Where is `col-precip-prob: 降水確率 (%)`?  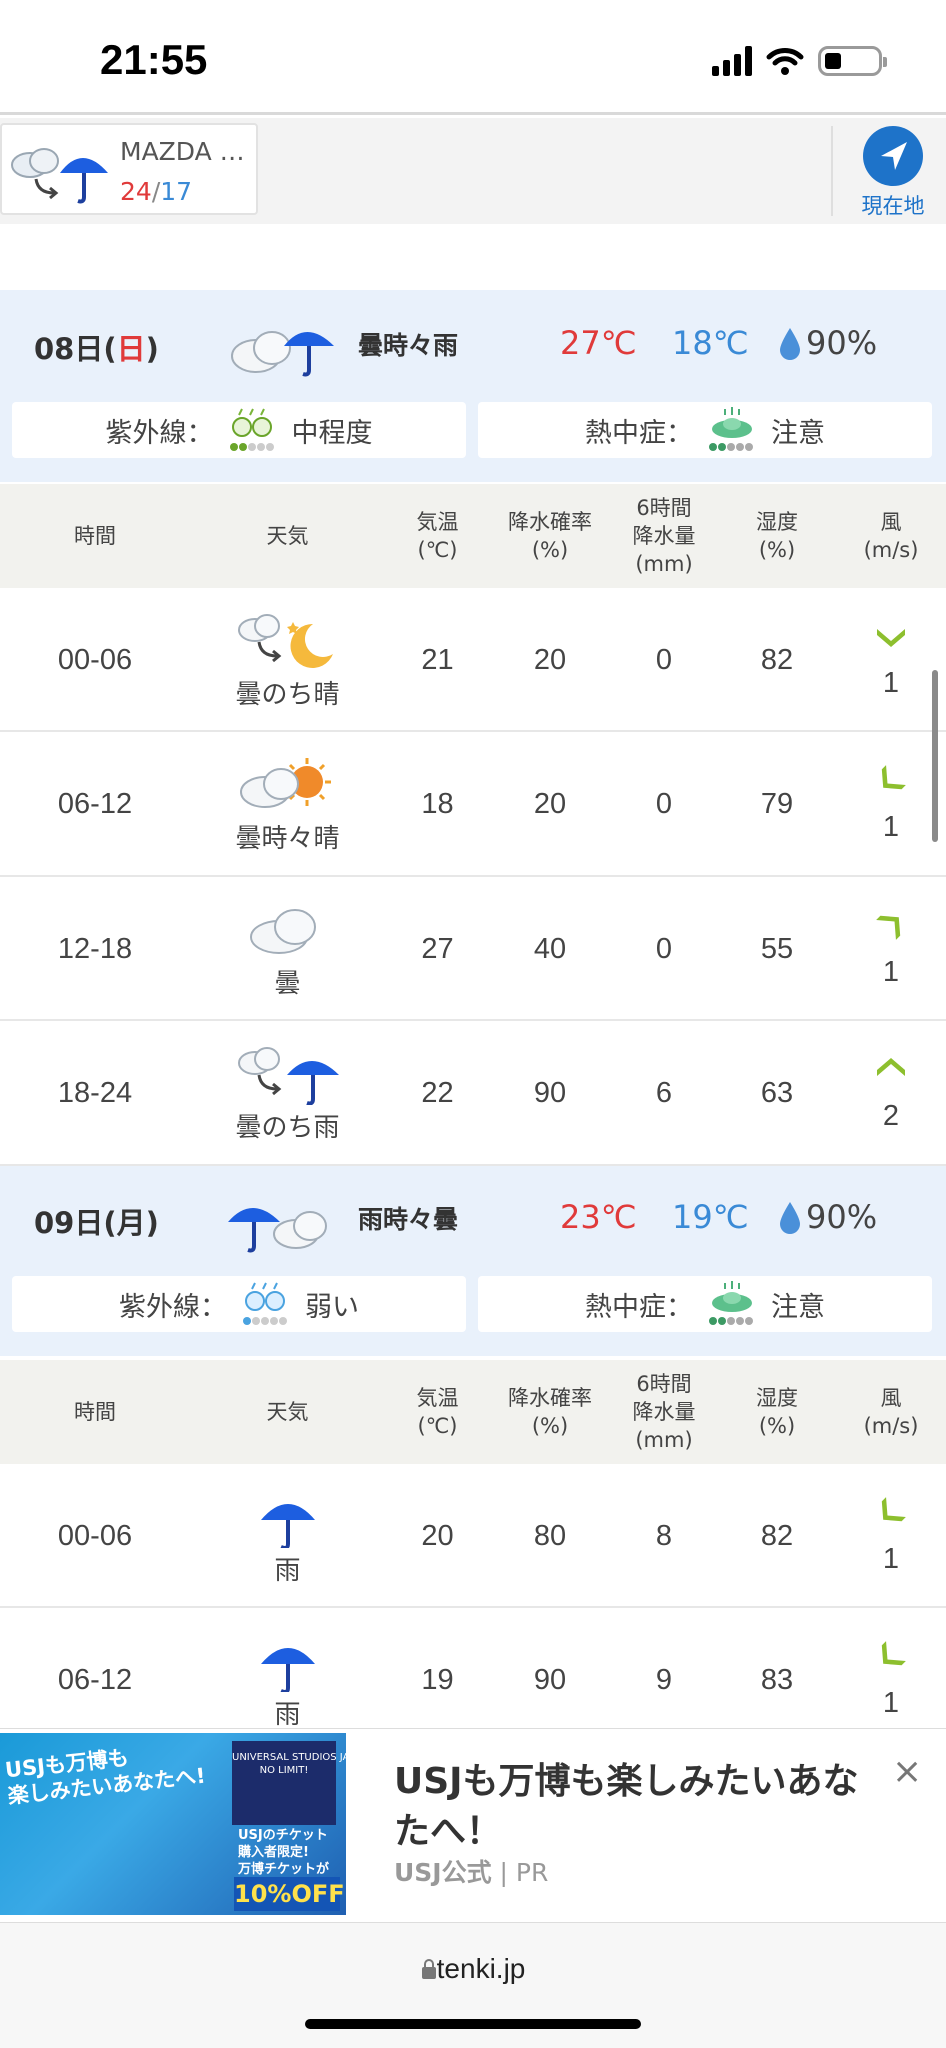 col-precip-prob: 降水確率 (%) is located at coordinates (550, 536).